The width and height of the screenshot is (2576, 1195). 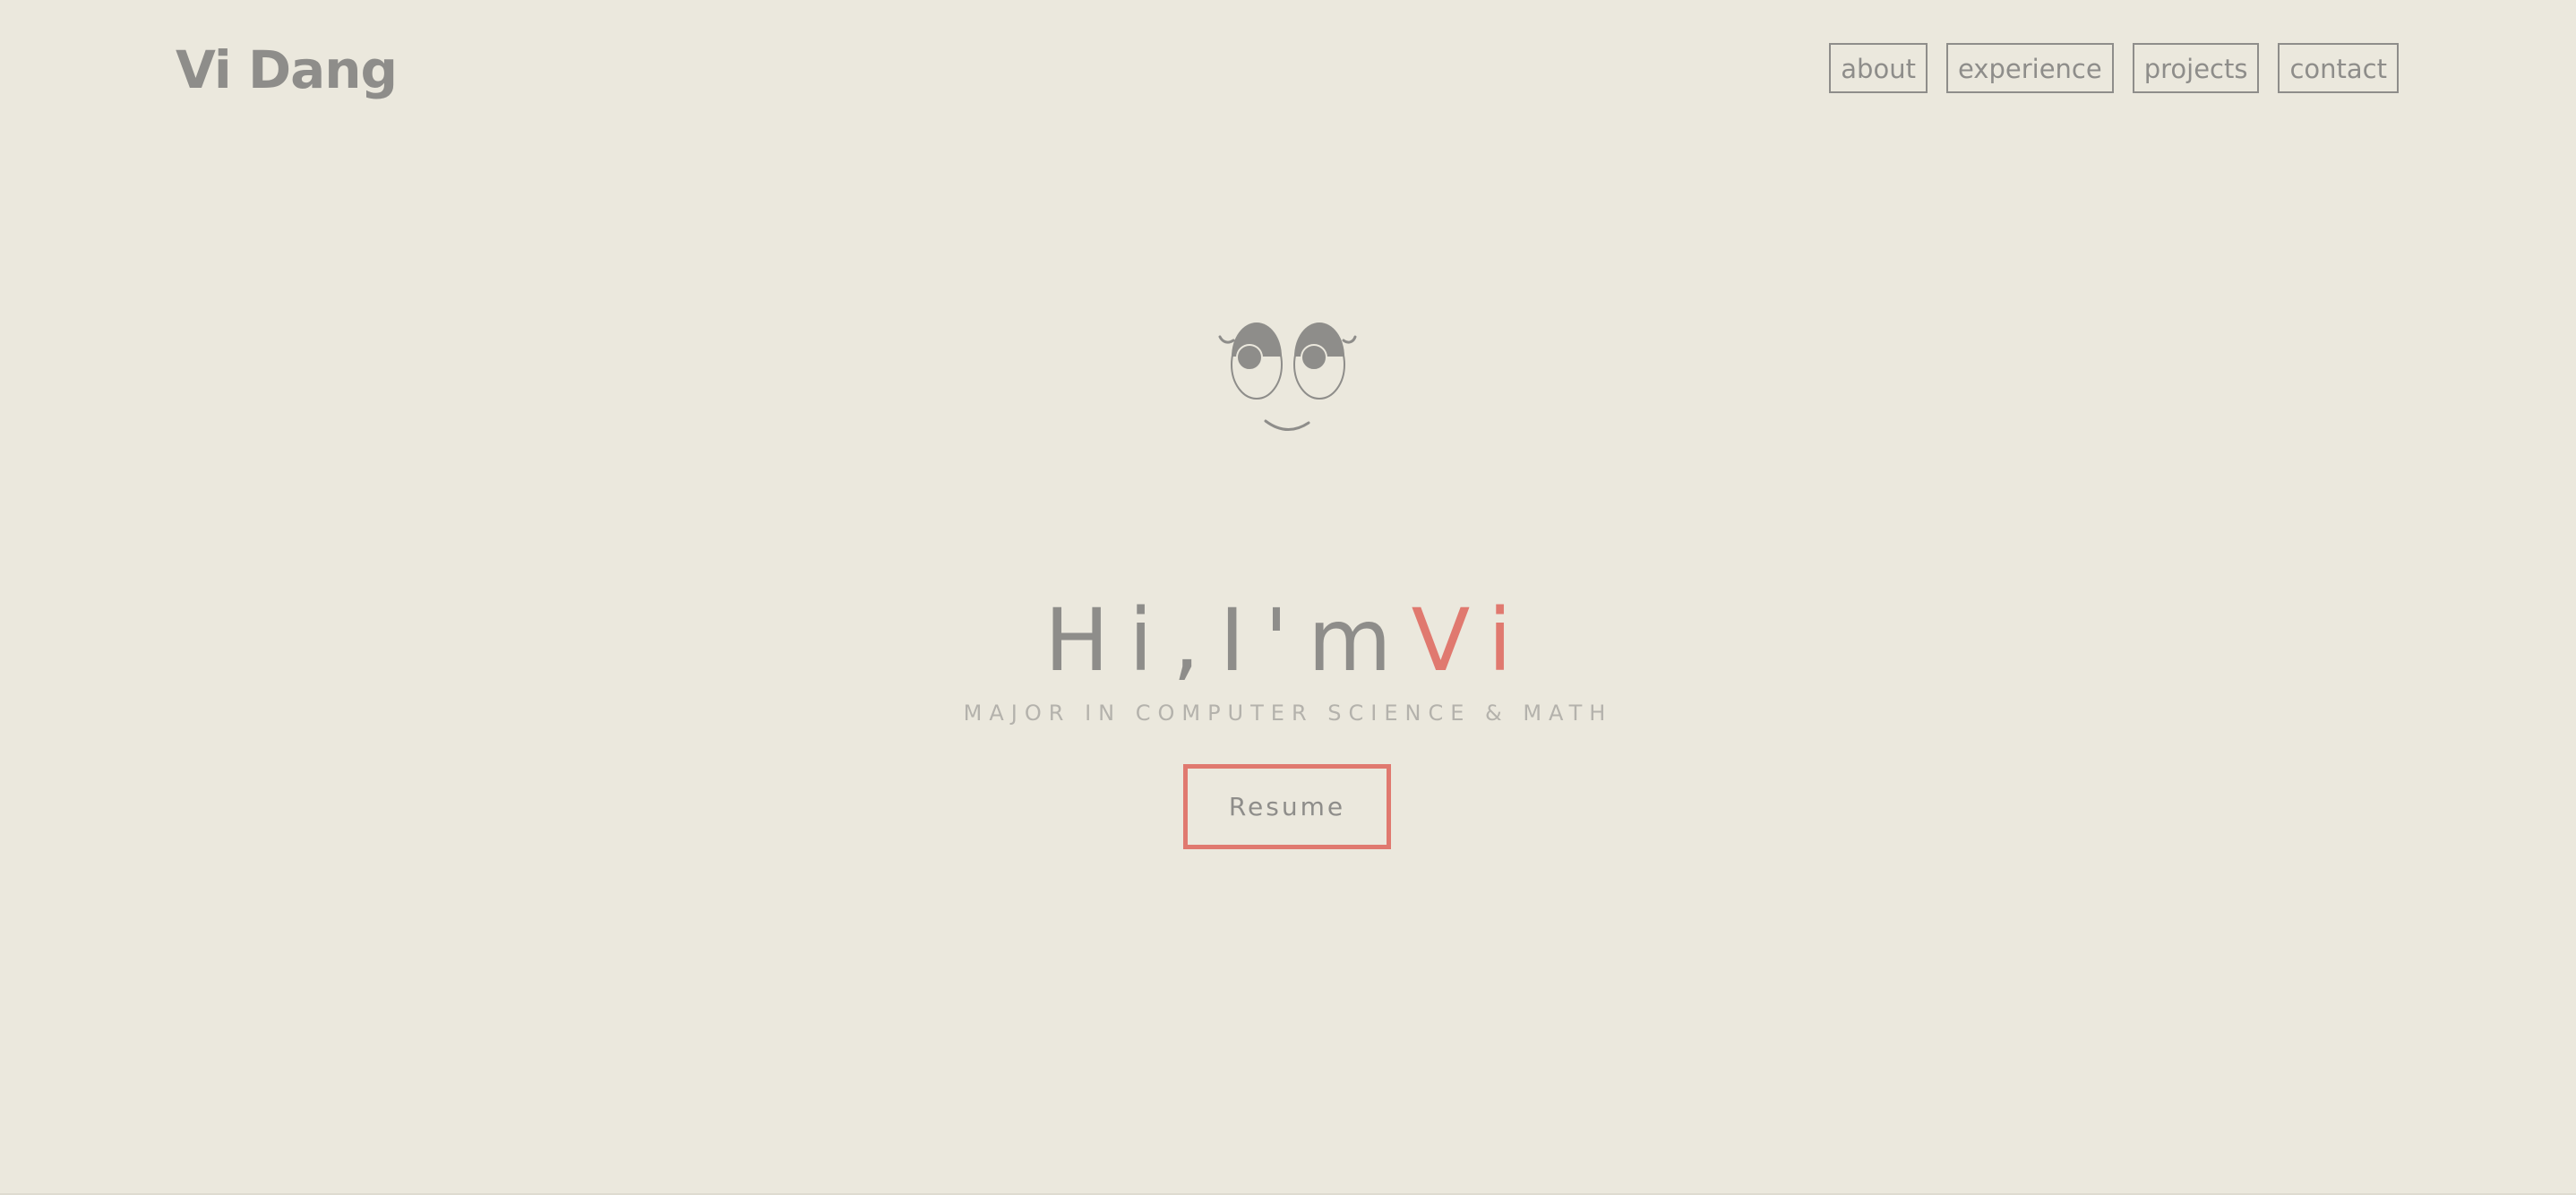 I want to click on nav-projects: projects, so click(x=2196, y=68).